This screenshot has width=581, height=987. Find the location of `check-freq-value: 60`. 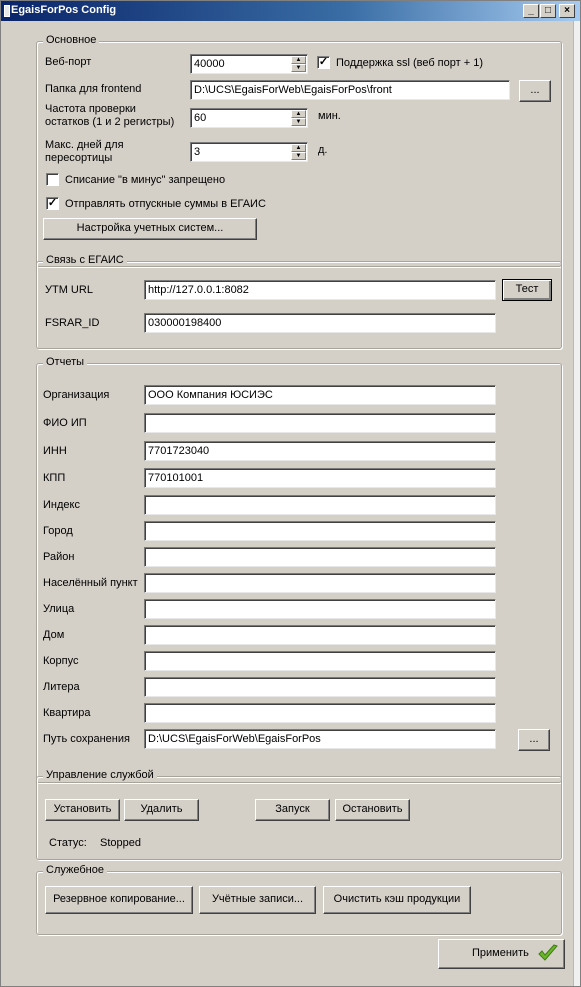

check-freq-value: 60 is located at coordinates (200, 118).